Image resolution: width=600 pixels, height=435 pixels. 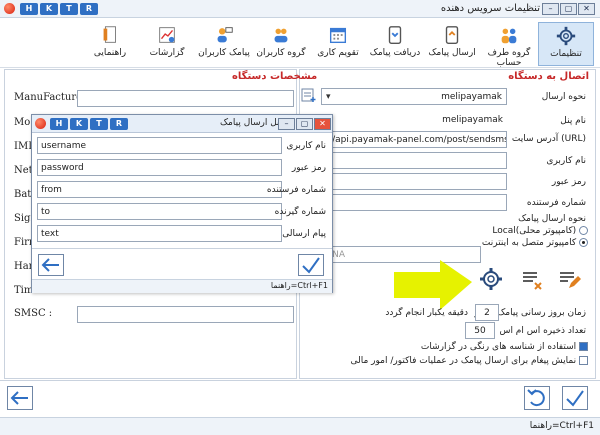 I want to click on method-local-radio, so click(x=583, y=230).